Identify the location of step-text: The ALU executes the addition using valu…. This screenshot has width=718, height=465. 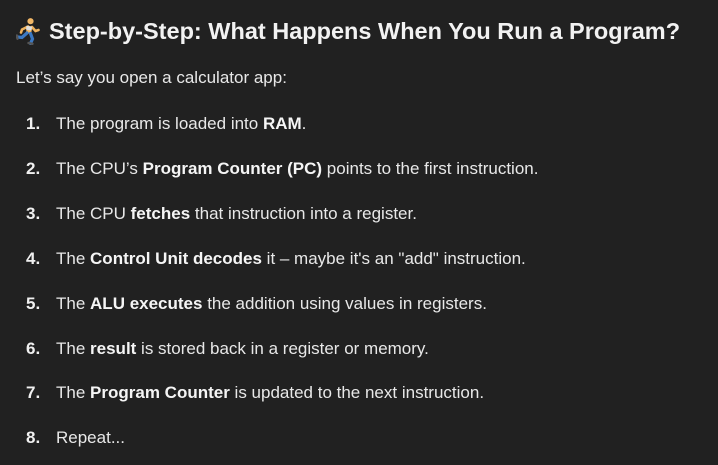
(271, 304).